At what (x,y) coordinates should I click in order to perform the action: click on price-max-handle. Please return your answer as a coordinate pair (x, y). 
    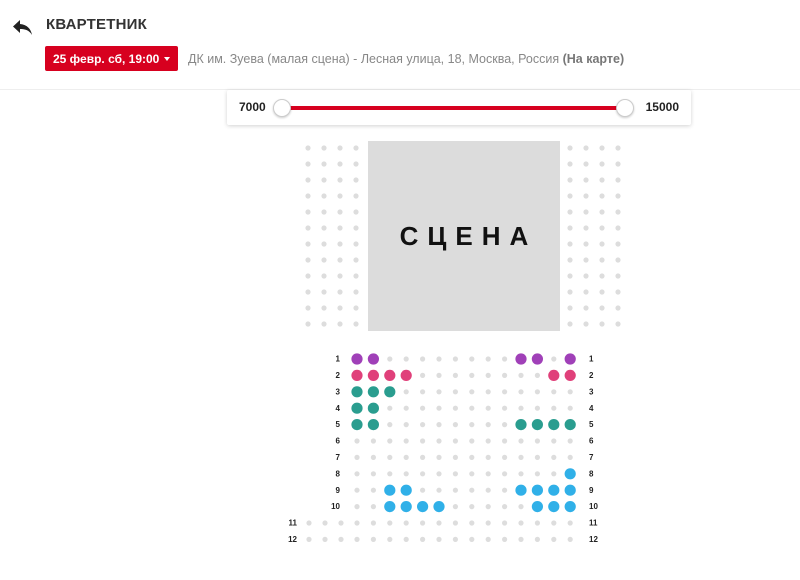
    Looking at the image, I should click on (625, 108).